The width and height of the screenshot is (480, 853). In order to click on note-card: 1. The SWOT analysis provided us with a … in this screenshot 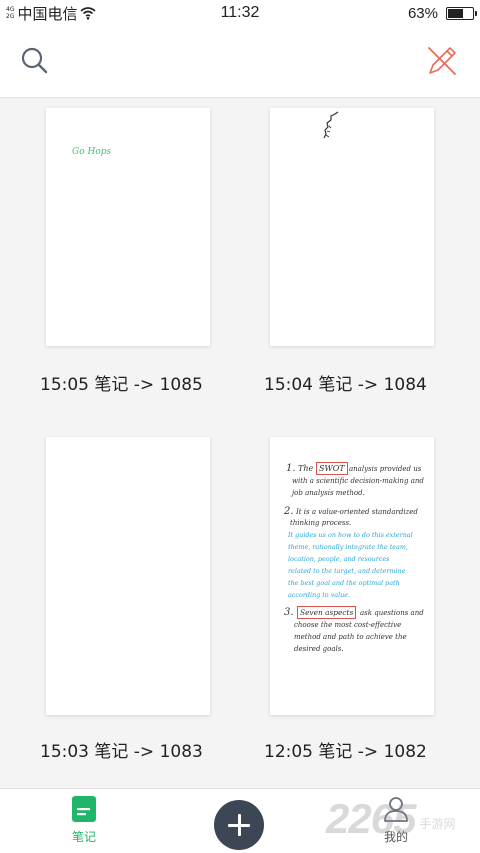, I will do `click(354, 602)`.